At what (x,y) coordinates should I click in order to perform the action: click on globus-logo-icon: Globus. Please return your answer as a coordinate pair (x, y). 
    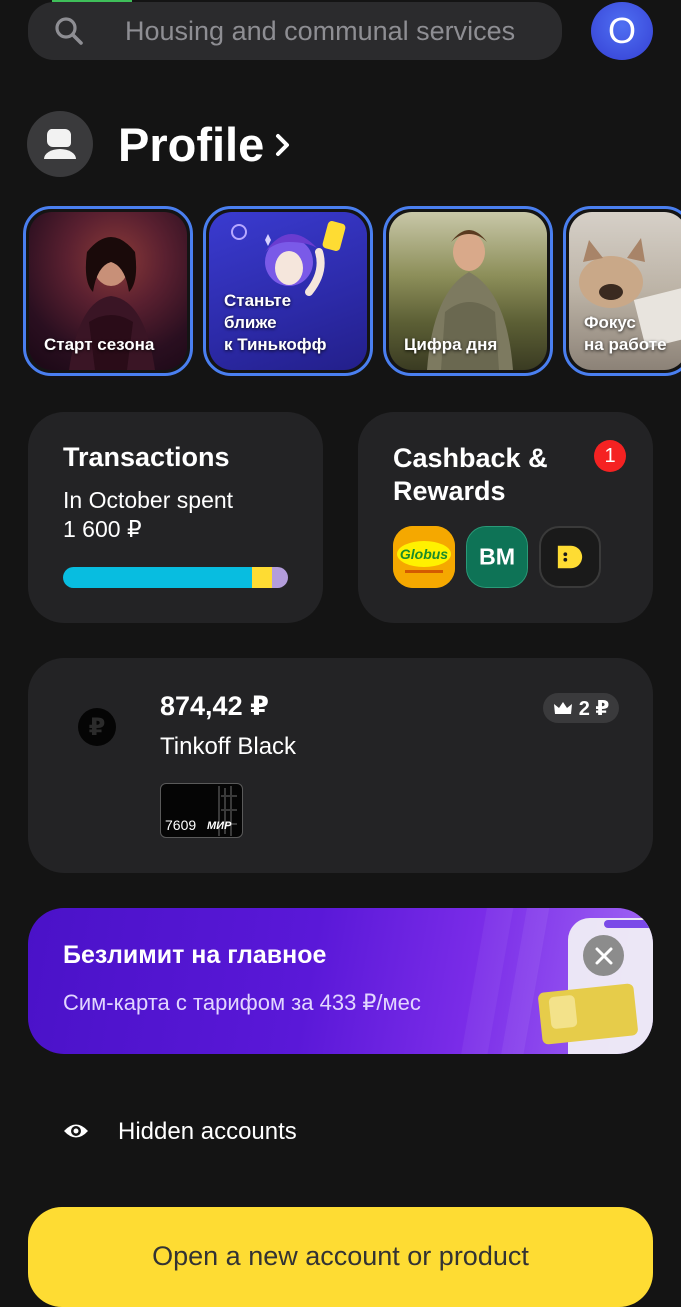
    Looking at the image, I should click on (424, 557).